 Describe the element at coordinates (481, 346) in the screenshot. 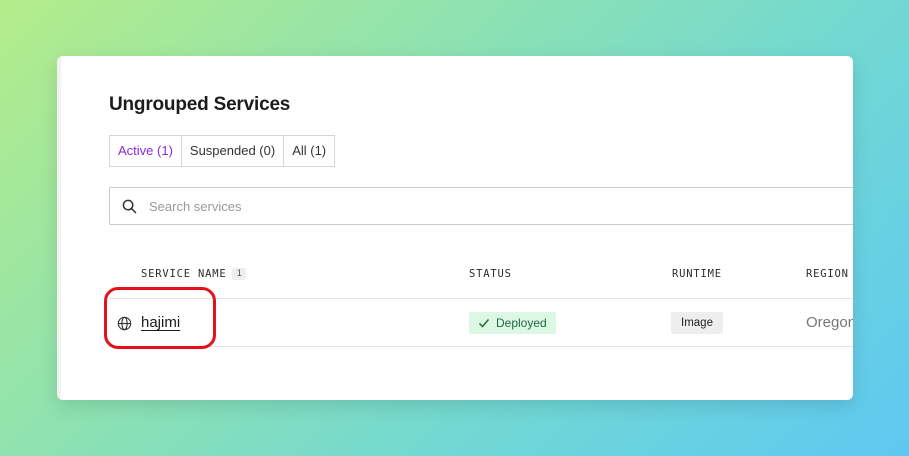

I see `row-divider` at that location.